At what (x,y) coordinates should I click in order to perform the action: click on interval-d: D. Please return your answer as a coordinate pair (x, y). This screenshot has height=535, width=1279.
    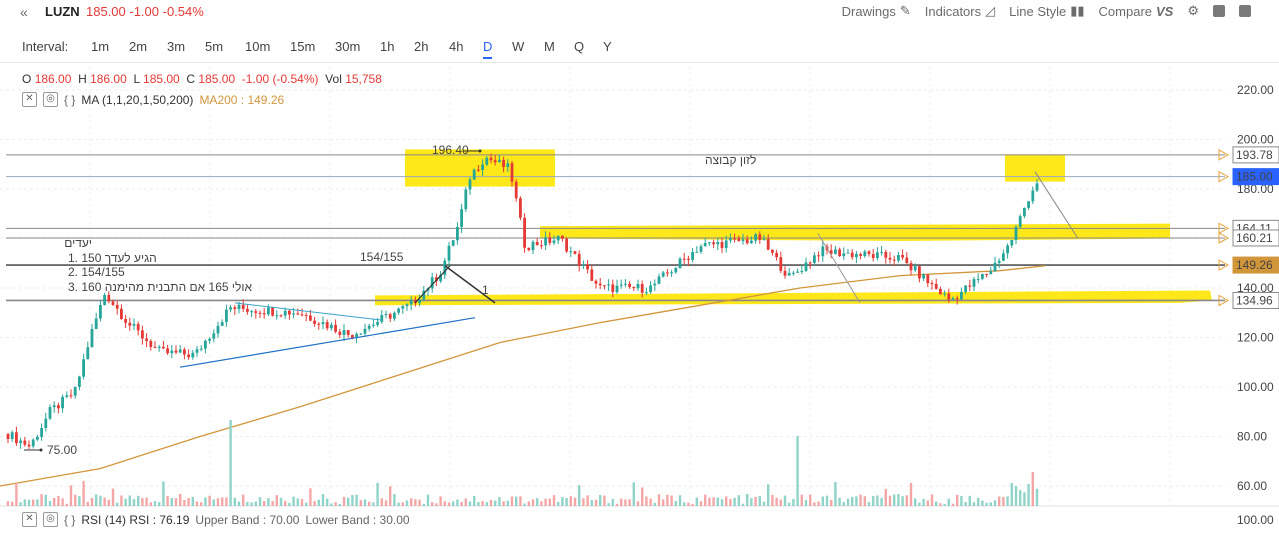
    Looking at the image, I should click on (488, 49).